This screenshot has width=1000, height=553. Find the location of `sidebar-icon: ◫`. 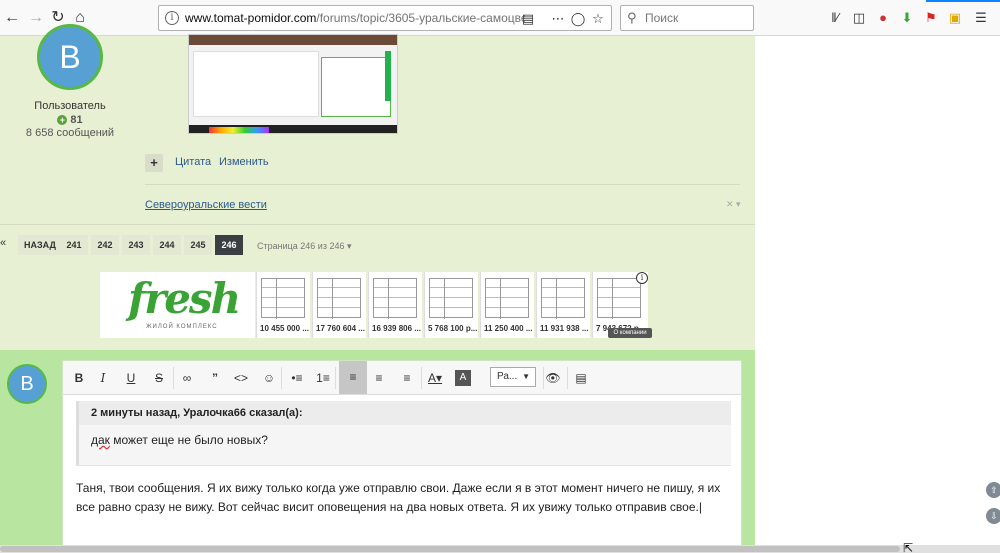

sidebar-icon: ◫ is located at coordinates (859, 18).